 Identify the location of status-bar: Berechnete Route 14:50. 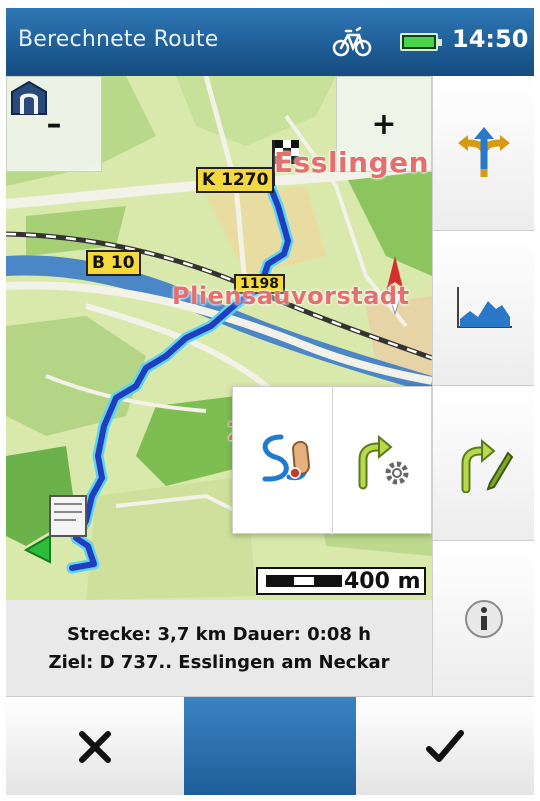
(270, 42).